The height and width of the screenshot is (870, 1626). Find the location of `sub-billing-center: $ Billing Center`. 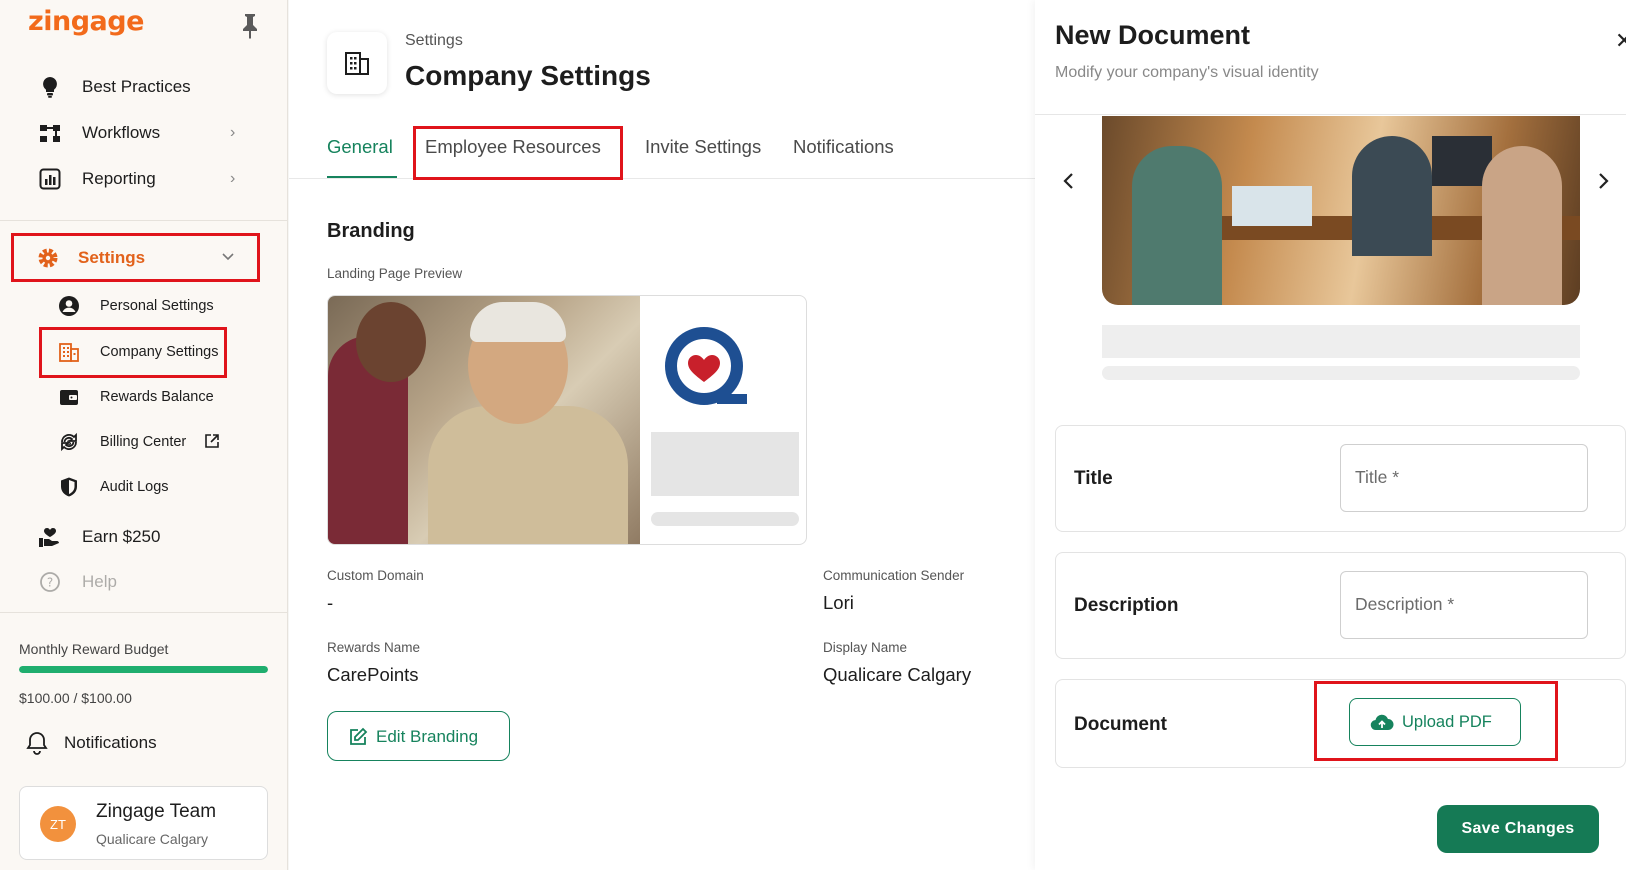

sub-billing-center: $ Billing Center is located at coordinates (139, 442).